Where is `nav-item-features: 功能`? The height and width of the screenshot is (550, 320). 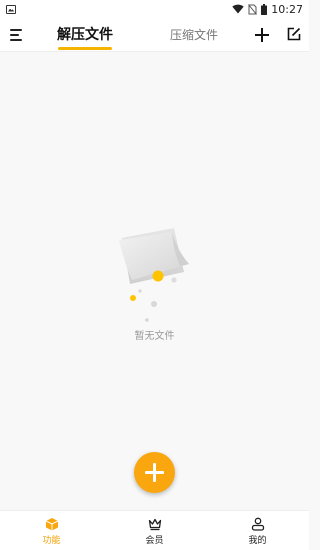 nav-item-features: 功能 is located at coordinates (51, 530).